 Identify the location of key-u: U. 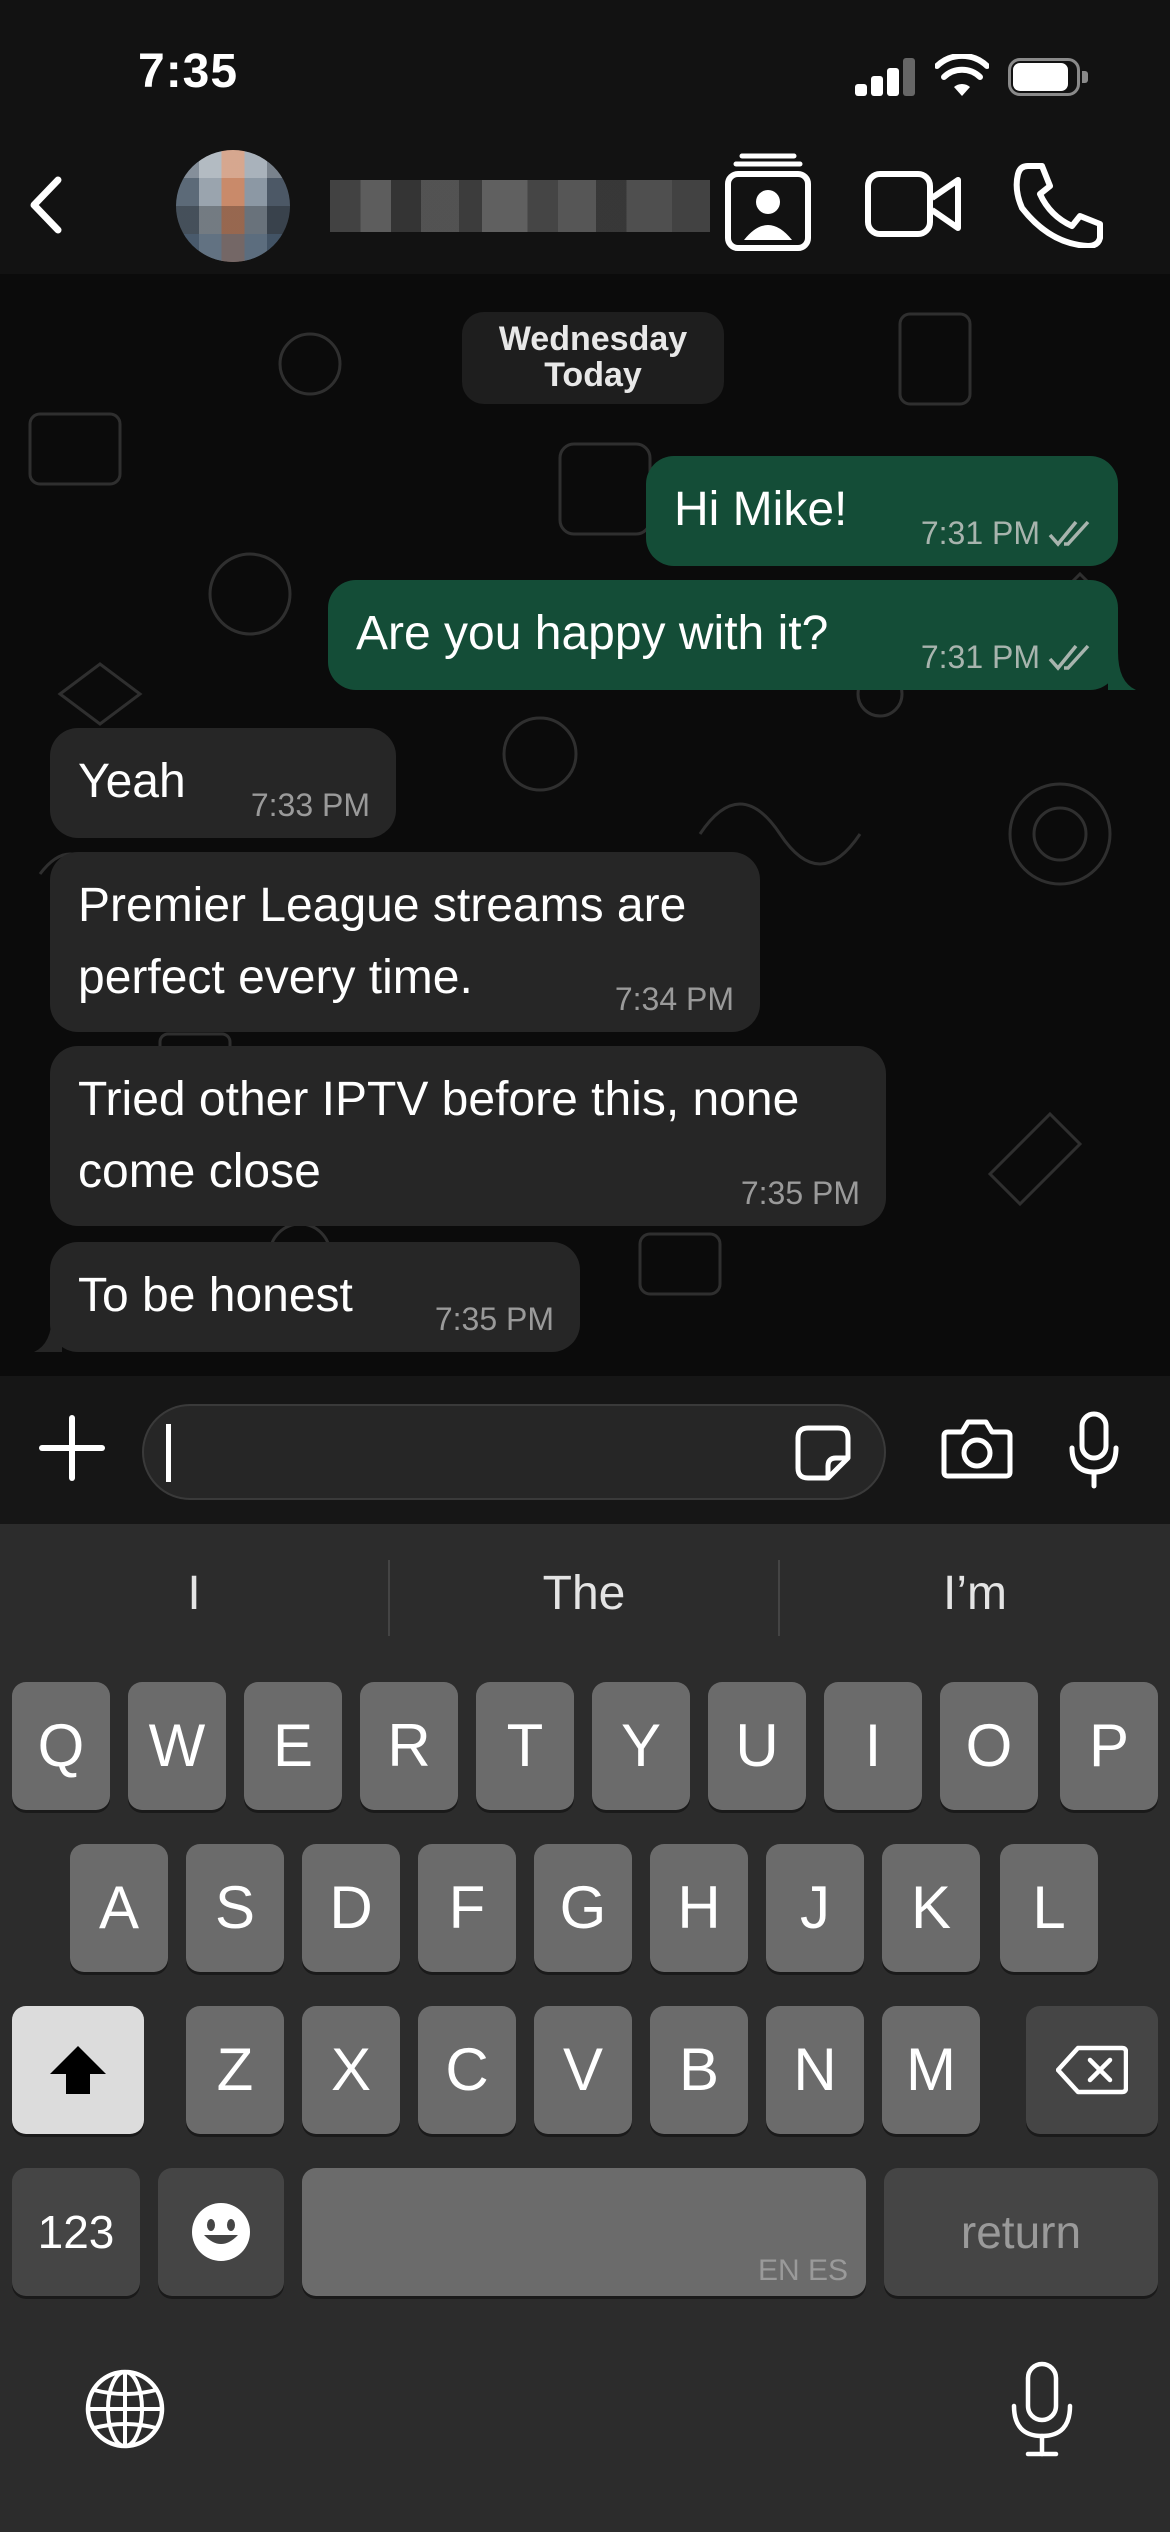
(757, 1746).